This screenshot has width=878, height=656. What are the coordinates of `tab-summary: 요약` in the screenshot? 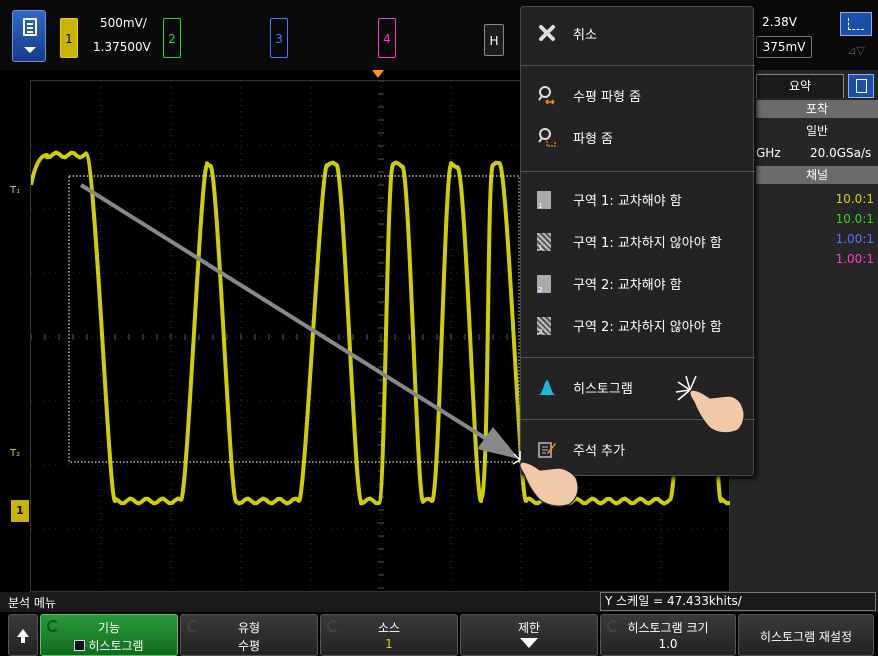 It's located at (800, 86).